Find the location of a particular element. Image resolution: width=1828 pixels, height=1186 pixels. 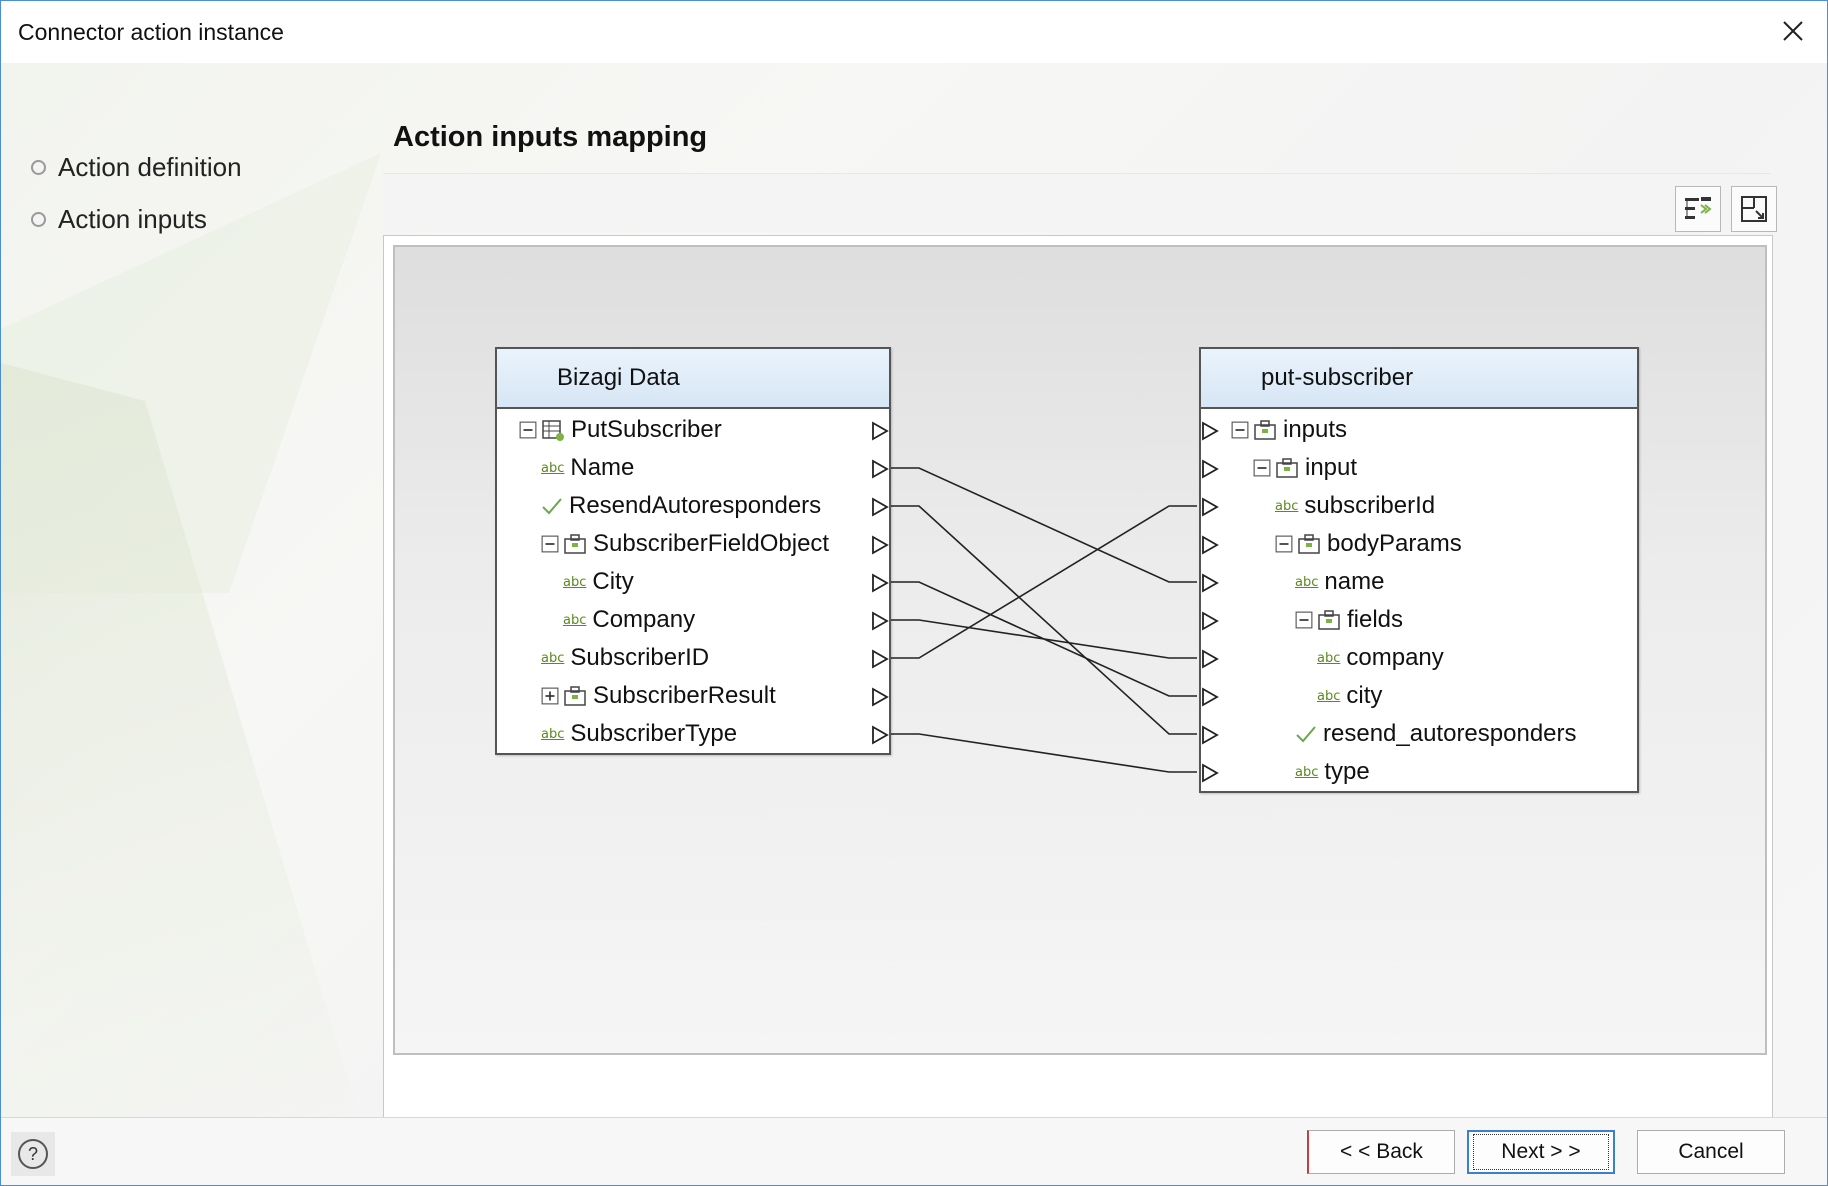

source-field-put-subscriber: PutSubscriber is located at coordinates (693, 430).